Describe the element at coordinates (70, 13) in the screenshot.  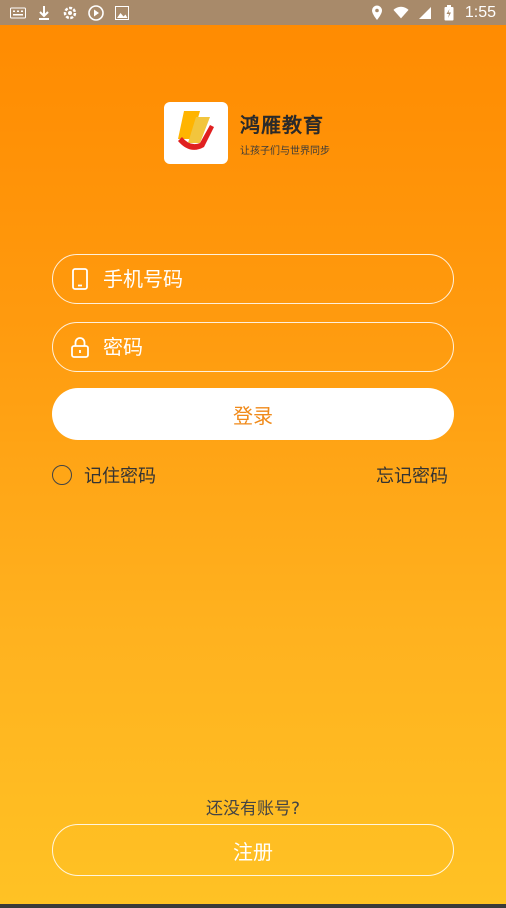
I see `gear-icon` at that location.